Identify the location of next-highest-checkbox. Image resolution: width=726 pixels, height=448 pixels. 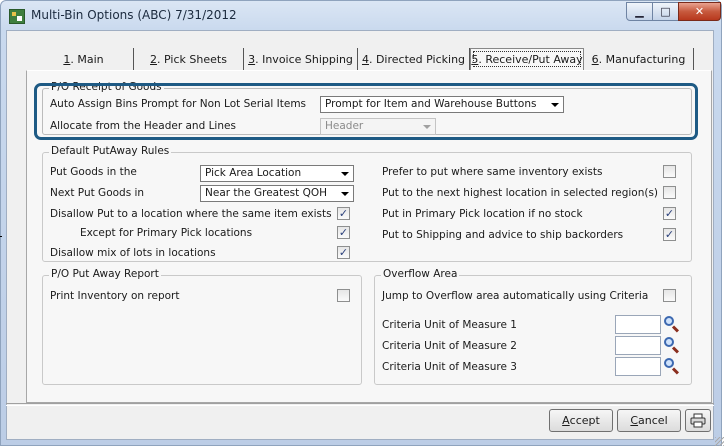
(669, 192).